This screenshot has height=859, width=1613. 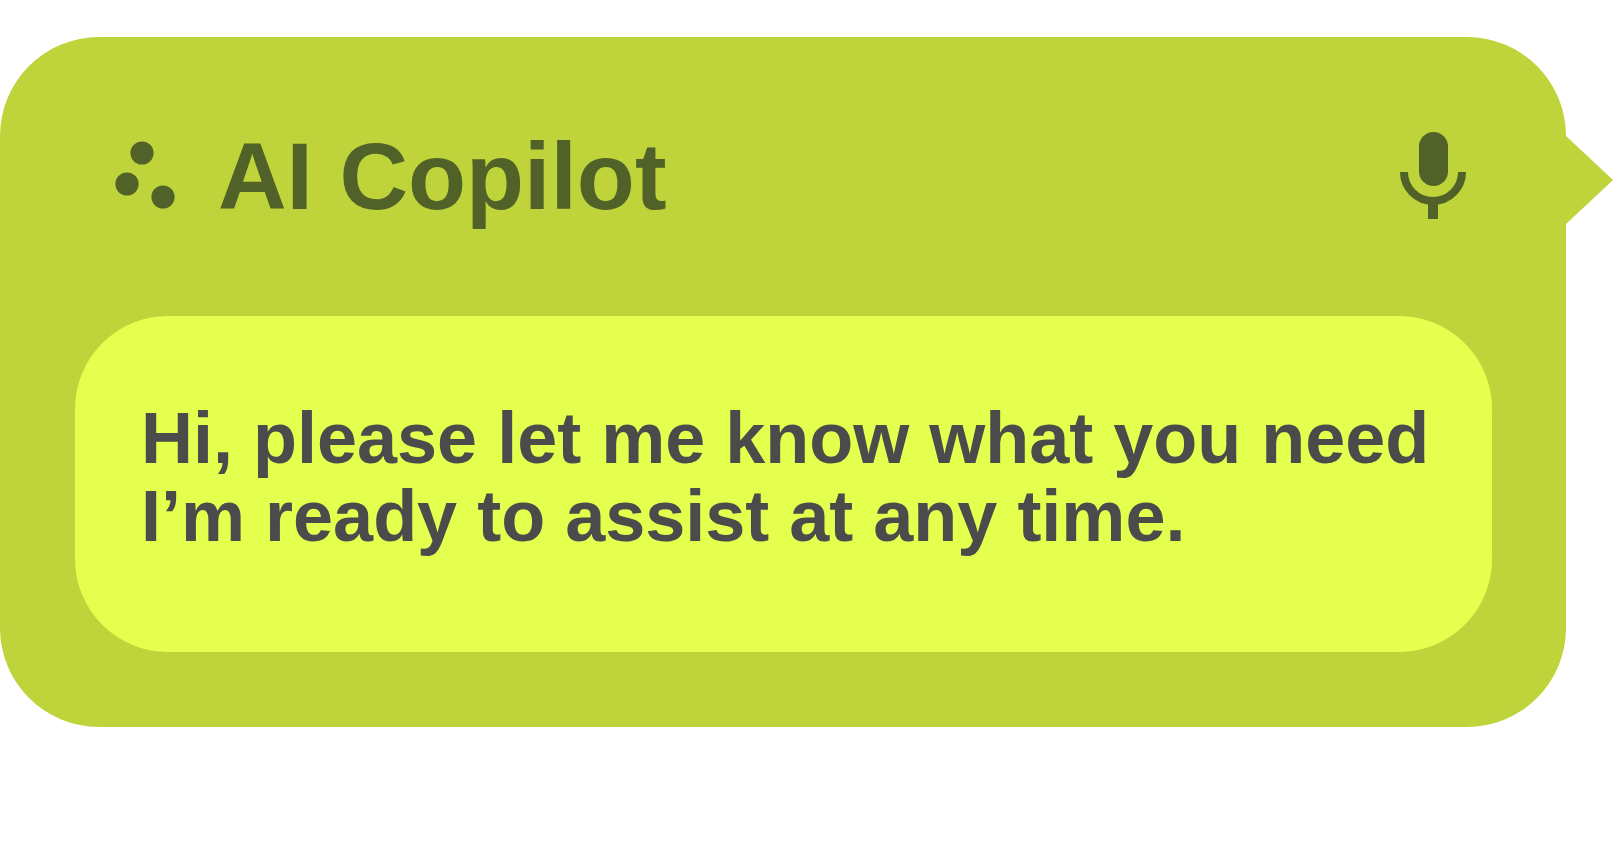 I want to click on message-text: Hi, please let me know what you need I’m ready to assist at any time., so click(x=786, y=478).